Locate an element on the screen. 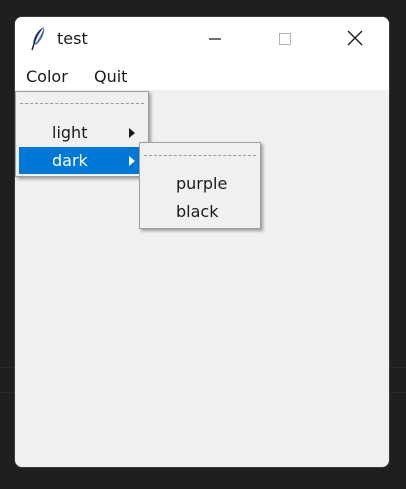  menu-item-label: purple is located at coordinates (202, 183).